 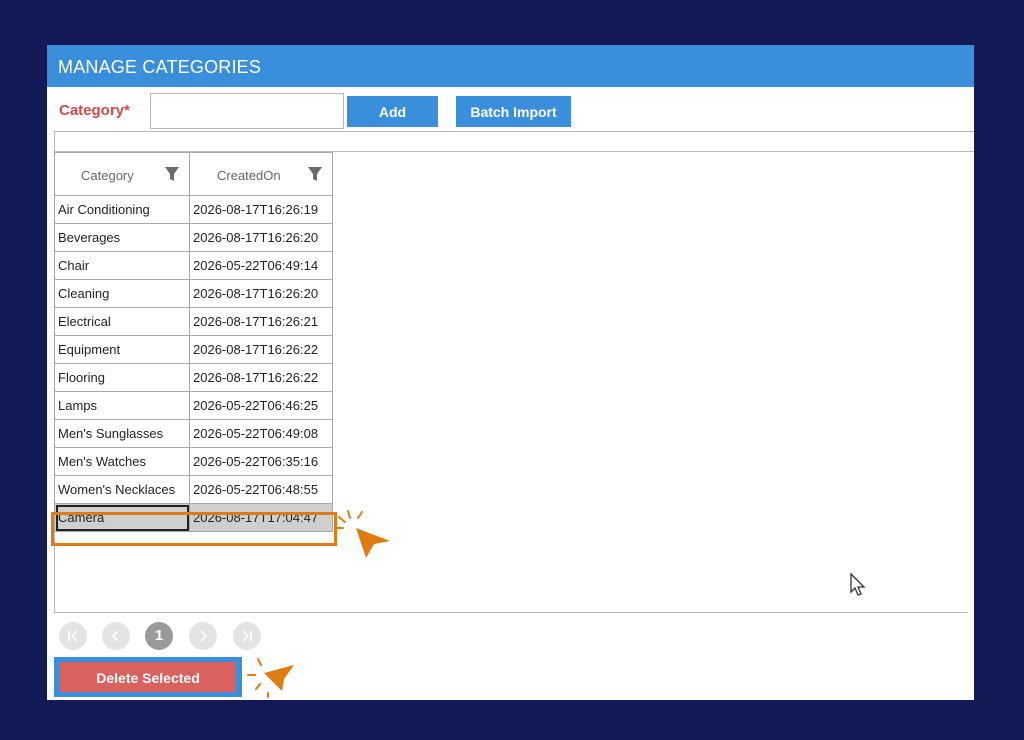 I want to click on table-row: Air Conditioning 2026-08-17T16:26:19, so click(x=193, y=209).